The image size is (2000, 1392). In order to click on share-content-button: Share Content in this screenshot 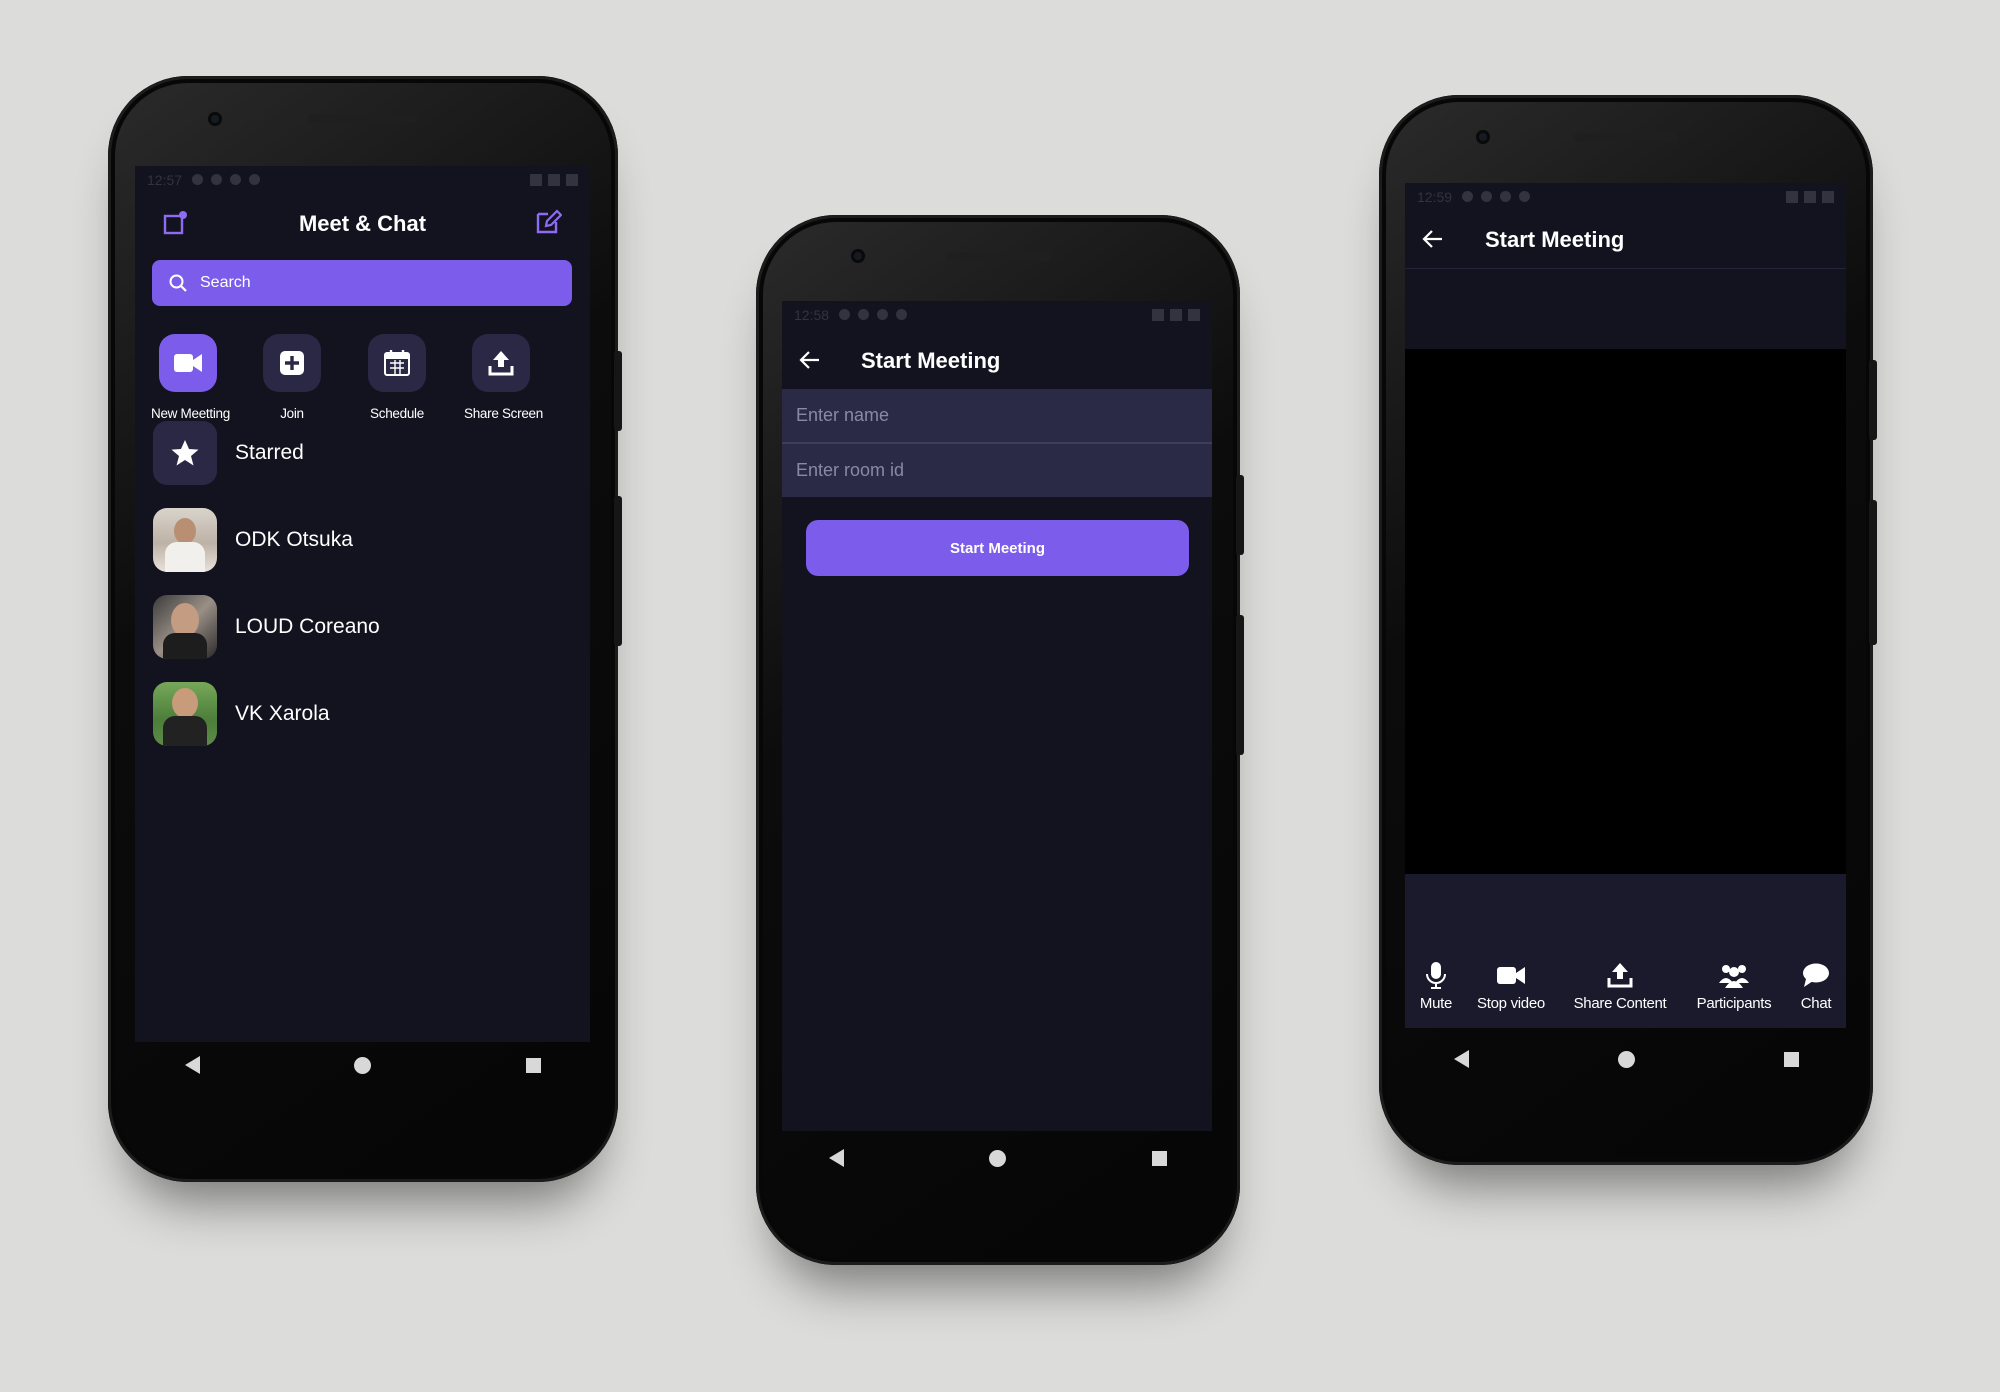, I will do `click(1620, 986)`.